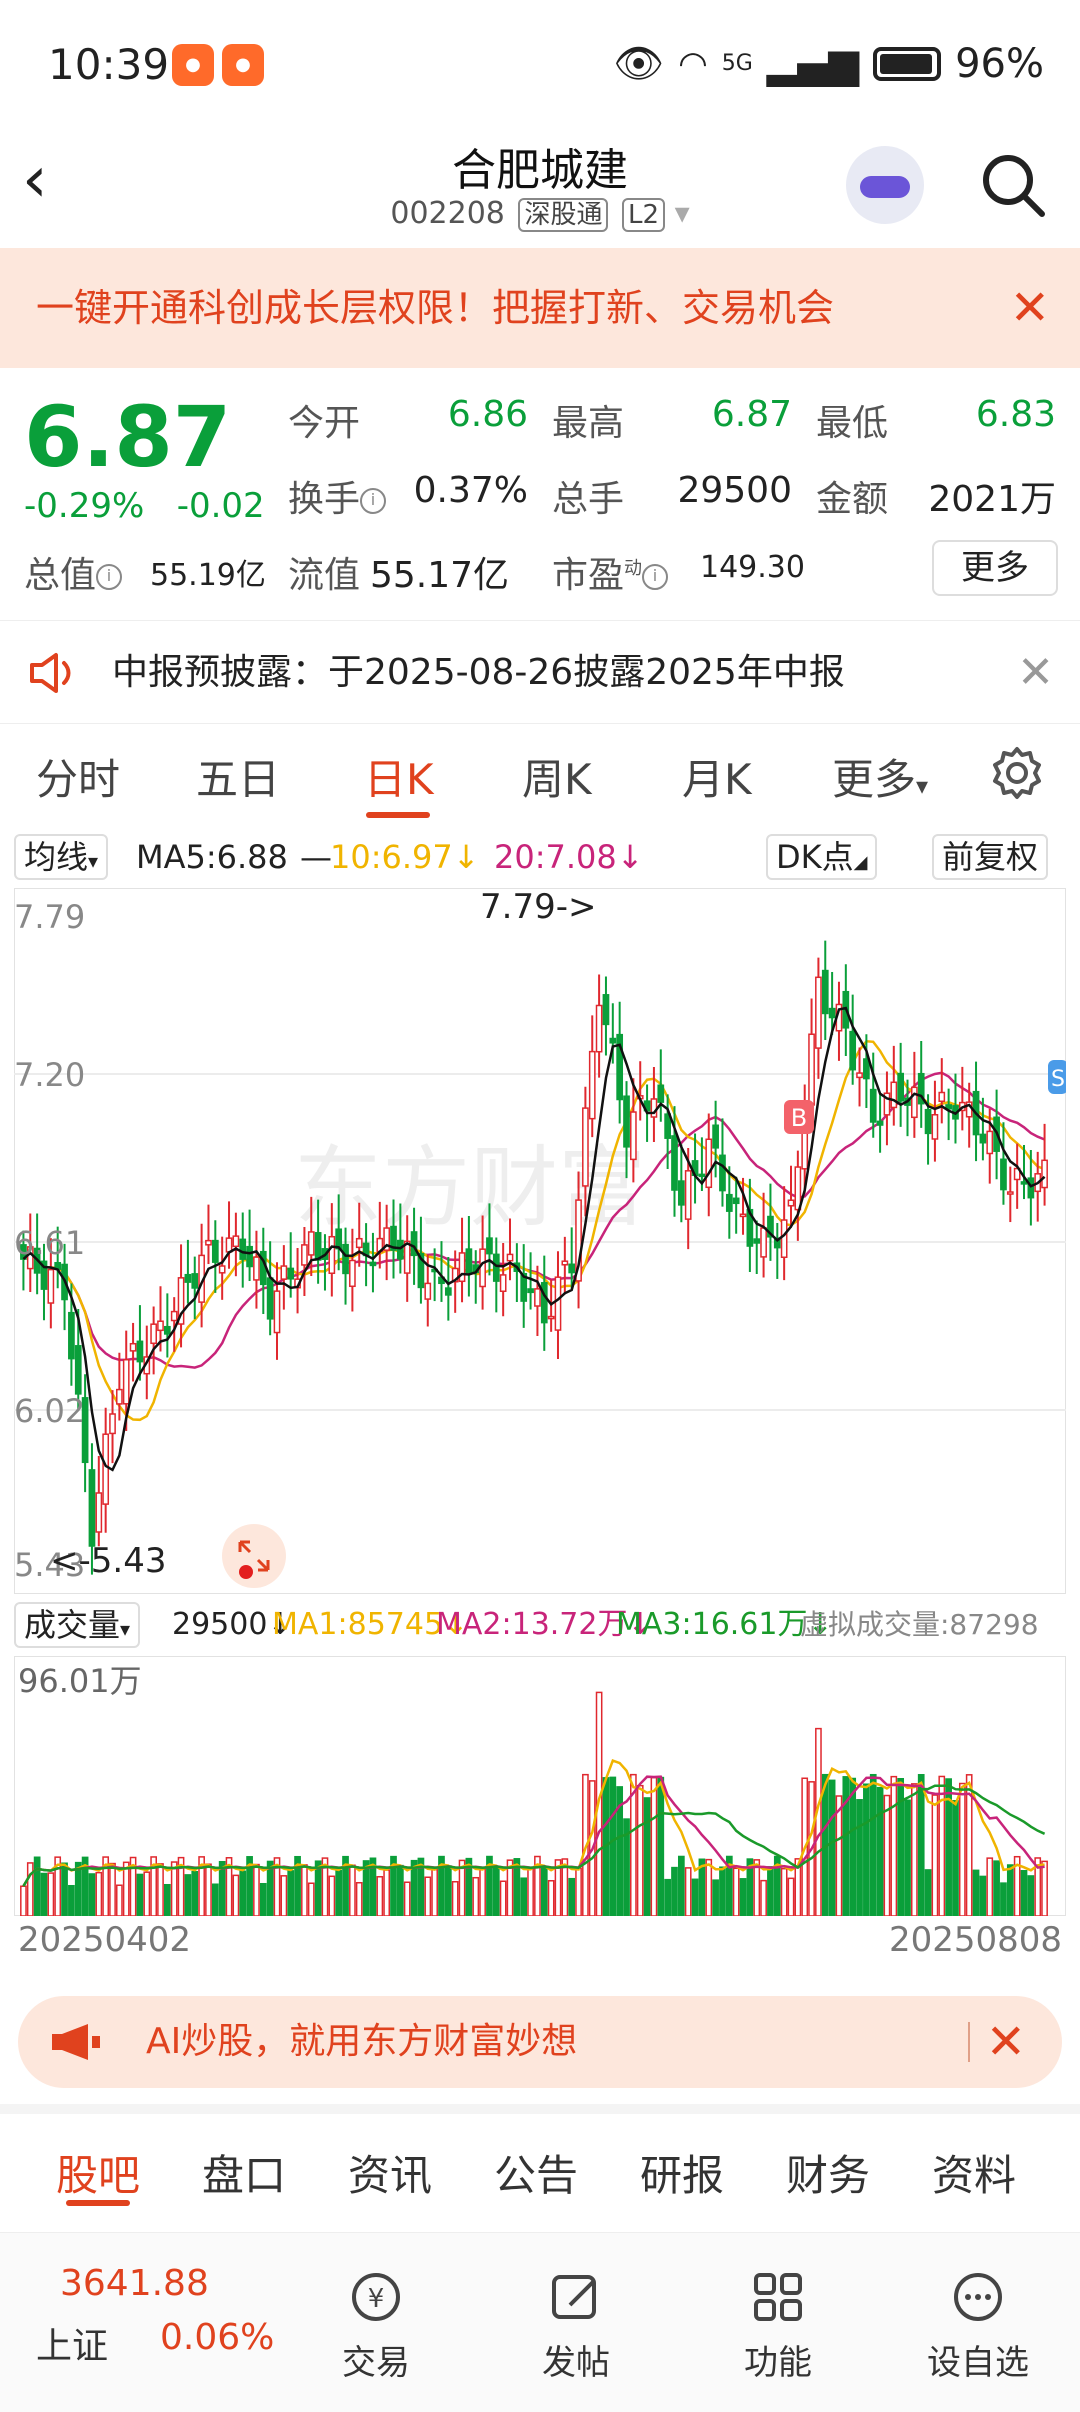 Image resolution: width=1080 pixels, height=2412 pixels. Describe the element at coordinates (990, 857) in the screenshot. I see `adjust-select: 前复权` at that location.